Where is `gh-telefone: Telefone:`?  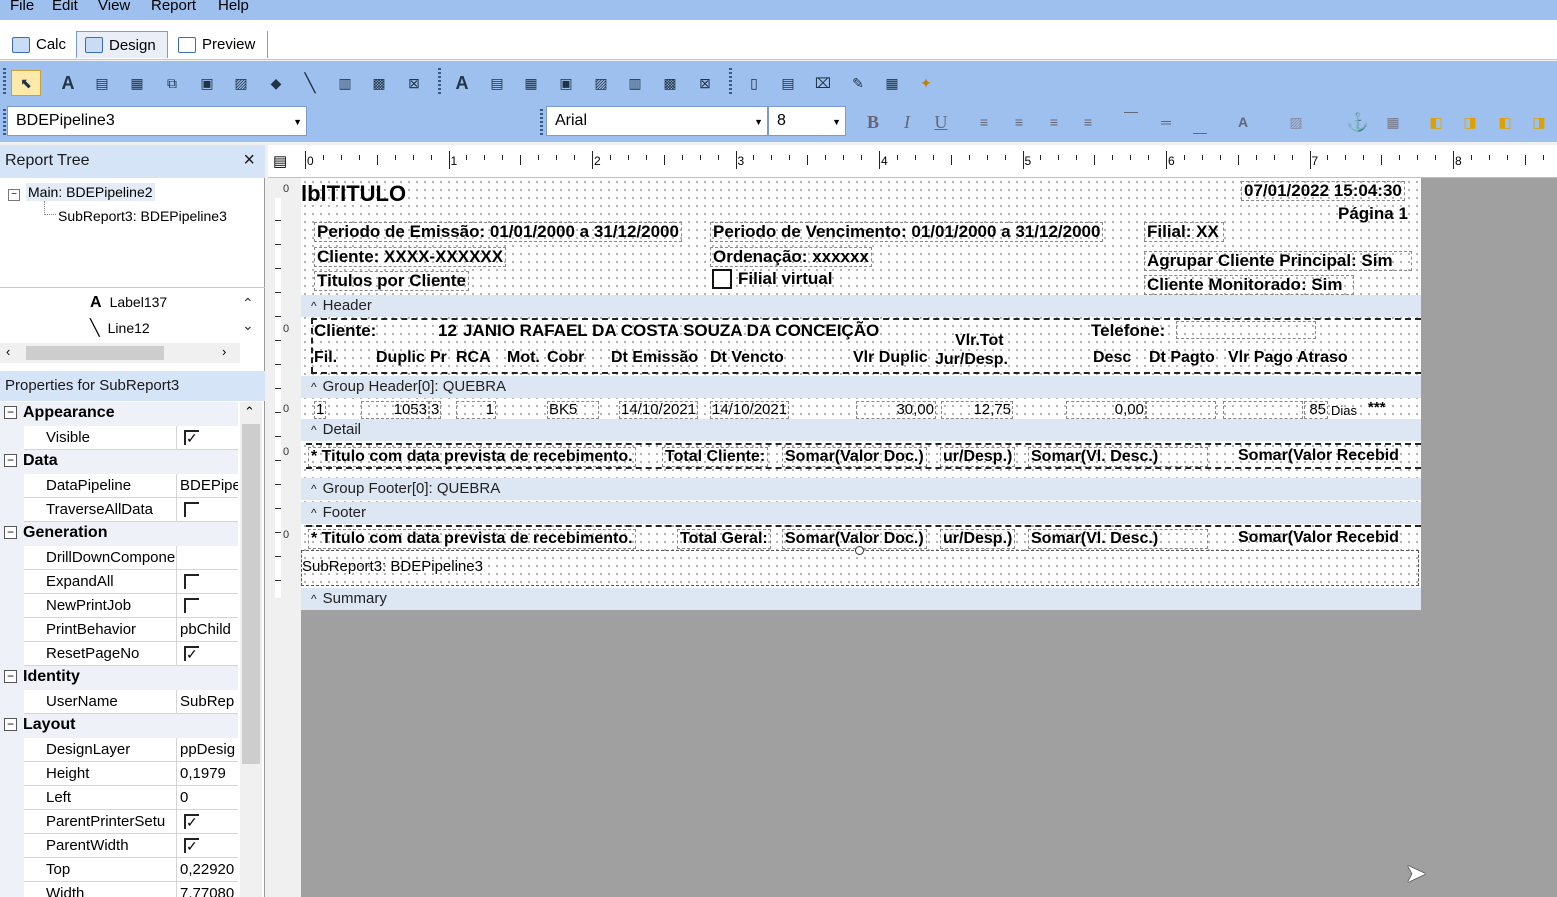 gh-telefone: Telefone: is located at coordinates (1128, 331).